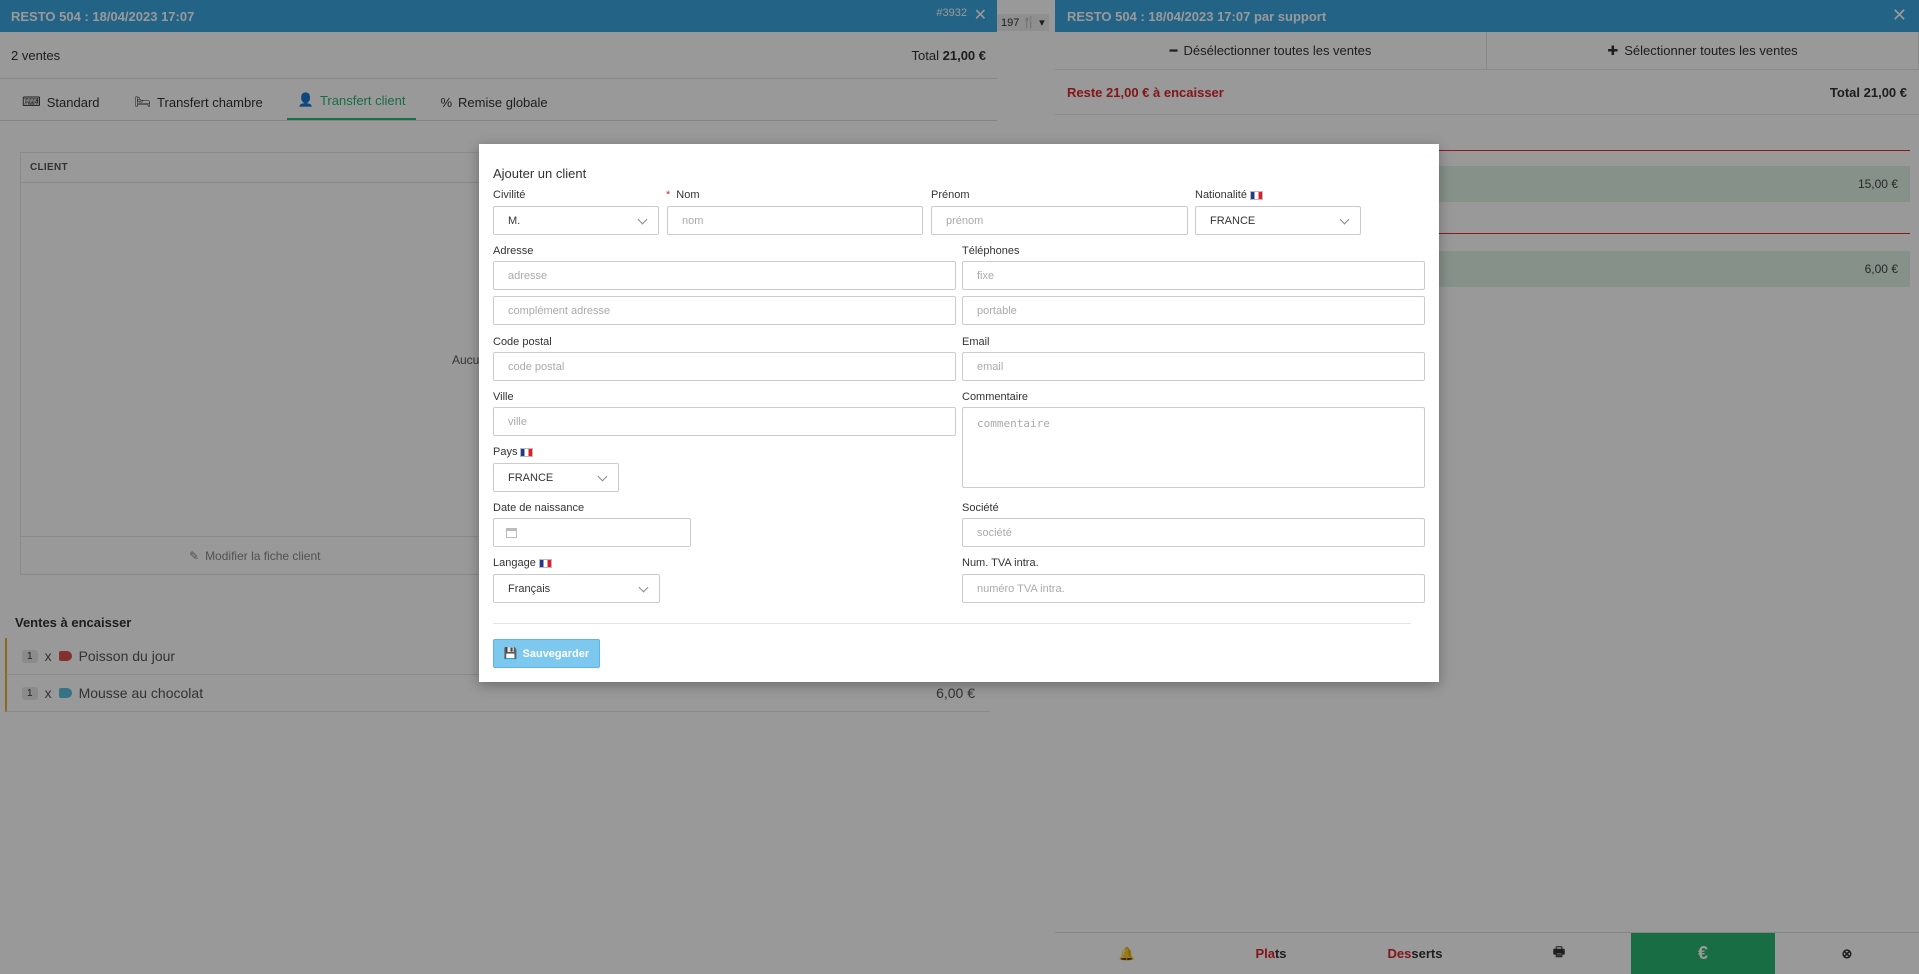 The image size is (1919, 974). What do you see at coordinates (1000, 563) in the screenshot?
I see `tva-label: Num. TVA intra.` at bounding box center [1000, 563].